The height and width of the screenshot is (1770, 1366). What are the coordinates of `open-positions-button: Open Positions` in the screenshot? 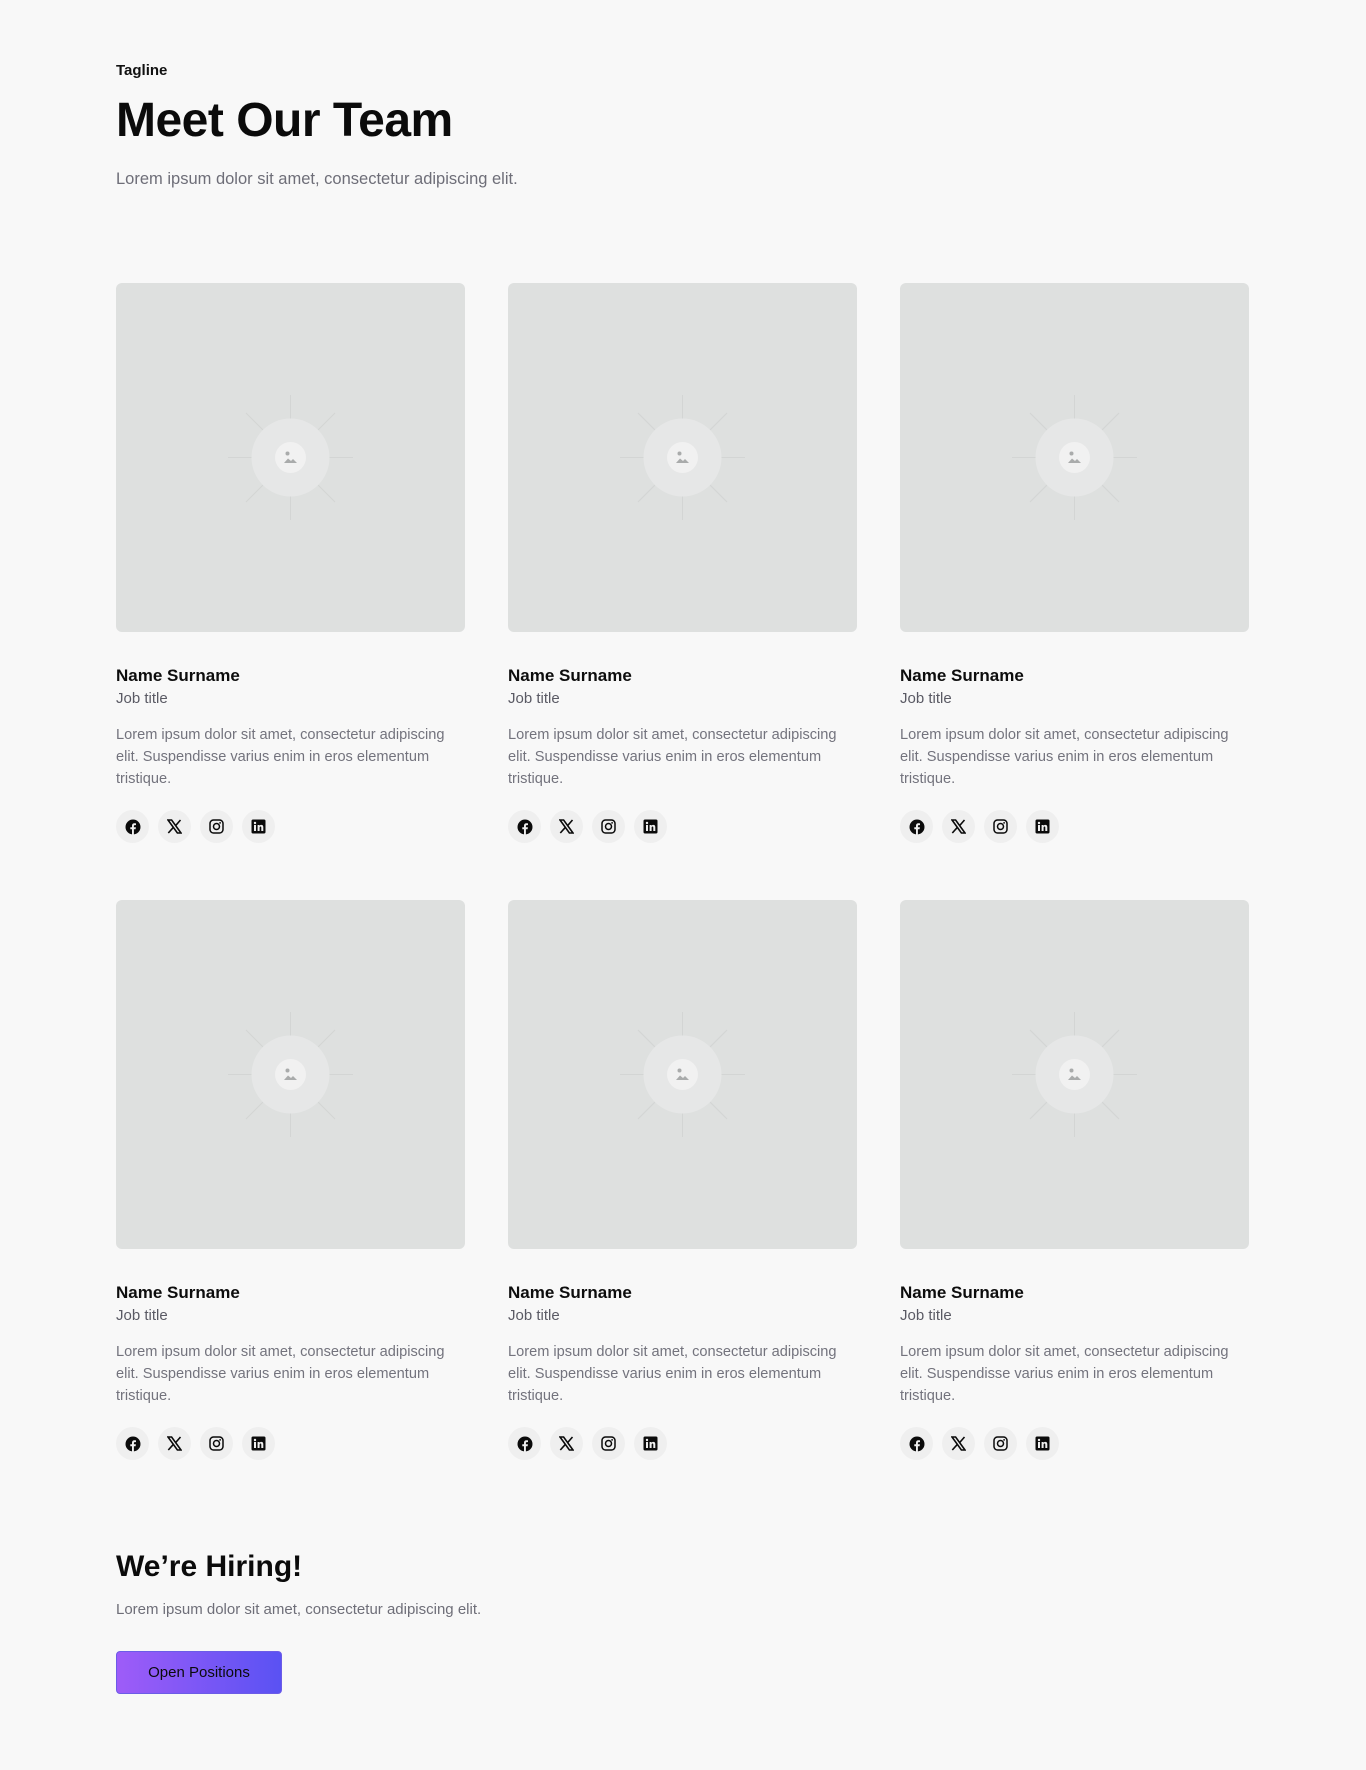 It's located at (199, 1672).